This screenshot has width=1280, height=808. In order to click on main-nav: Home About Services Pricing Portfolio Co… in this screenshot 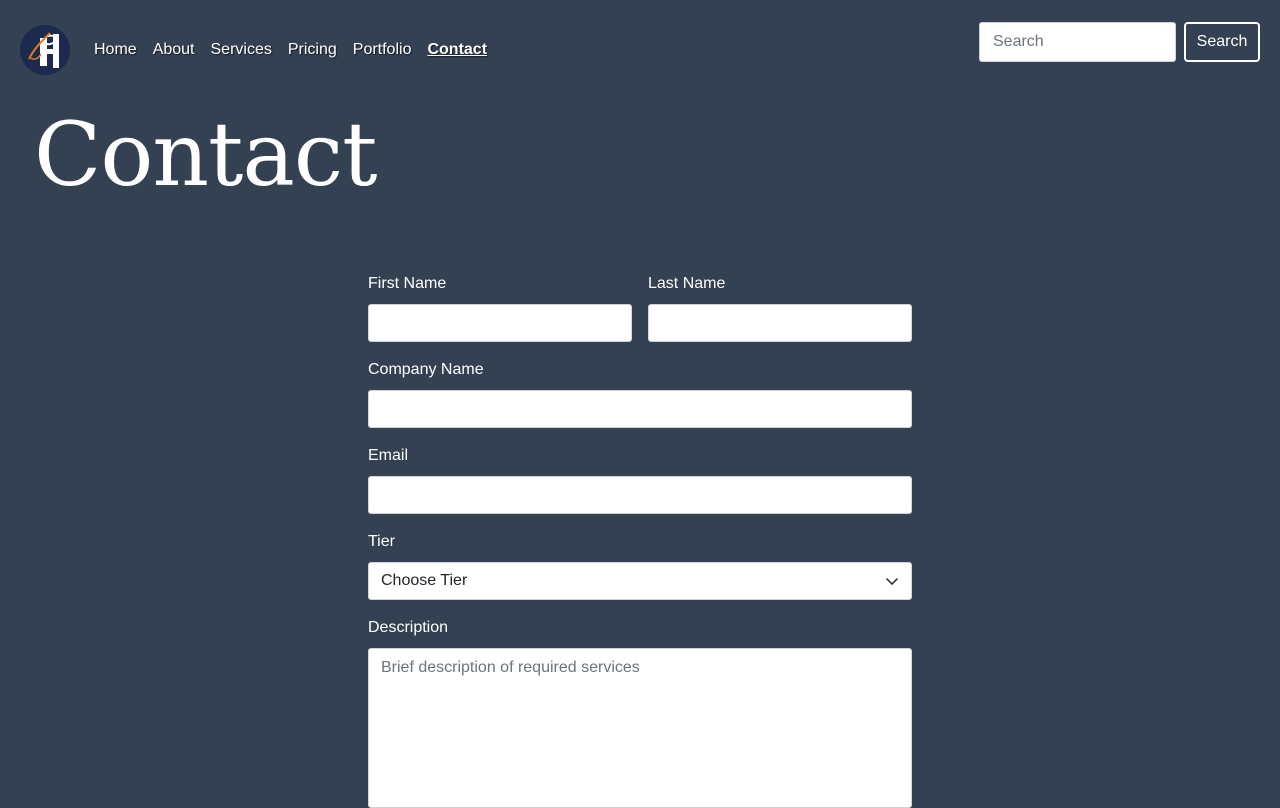, I will do `click(290, 50)`.